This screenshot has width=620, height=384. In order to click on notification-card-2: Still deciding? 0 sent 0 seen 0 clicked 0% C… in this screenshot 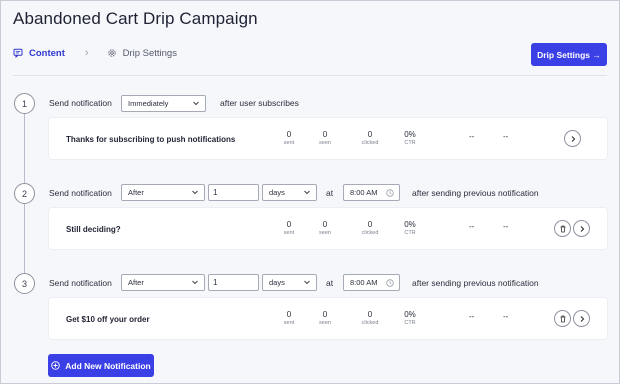, I will do `click(328, 228)`.